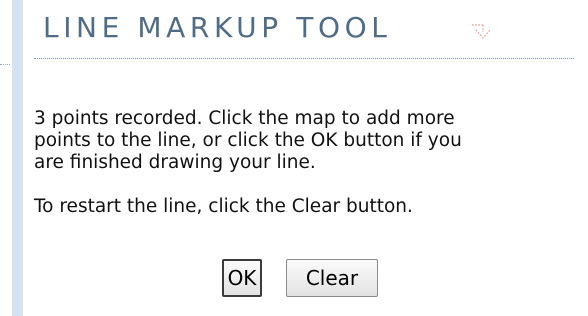  What do you see at coordinates (217, 27) in the screenshot?
I see `panel-title: LINE MARKUP TOOL` at bounding box center [217, 27].